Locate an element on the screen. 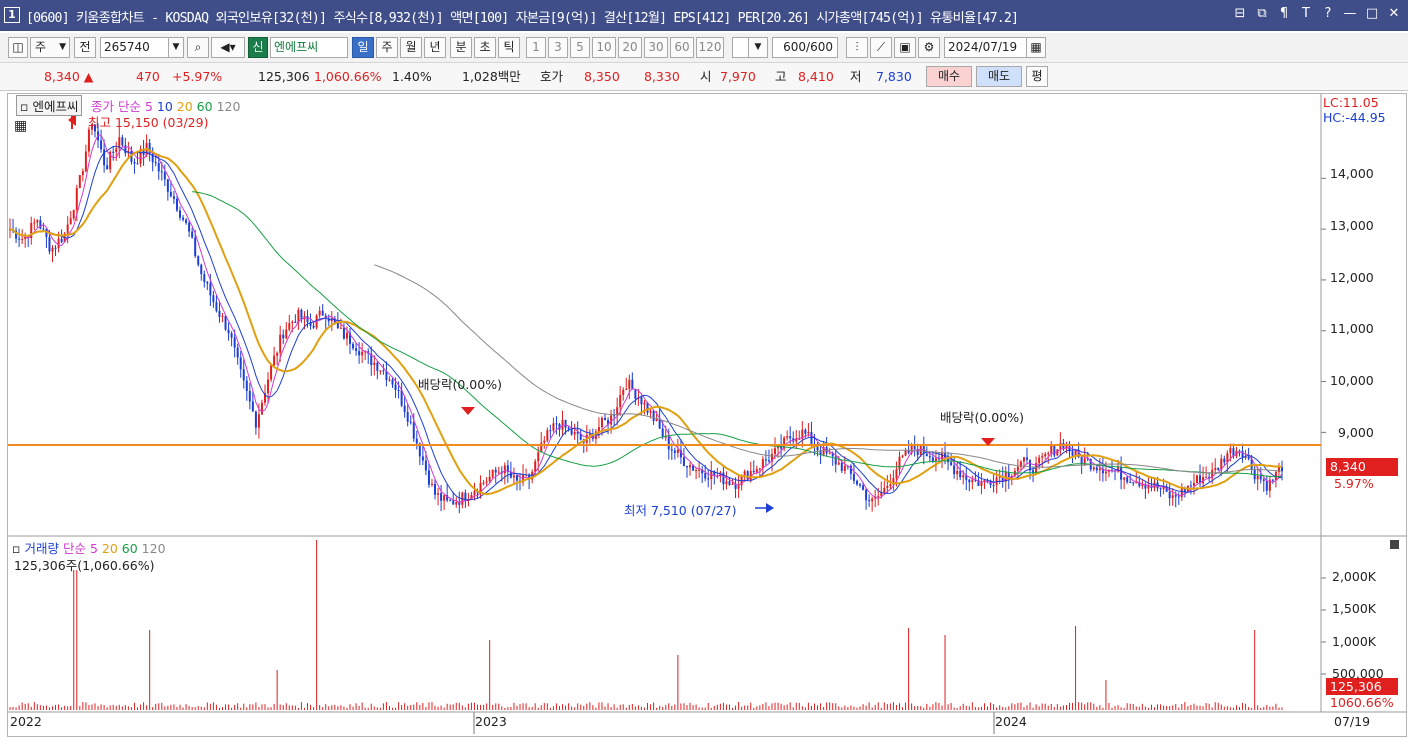 This screenshot has height=738, width=1408. volume-current: 125,306주(1,060.66%) is located at coordinates (84, 565).